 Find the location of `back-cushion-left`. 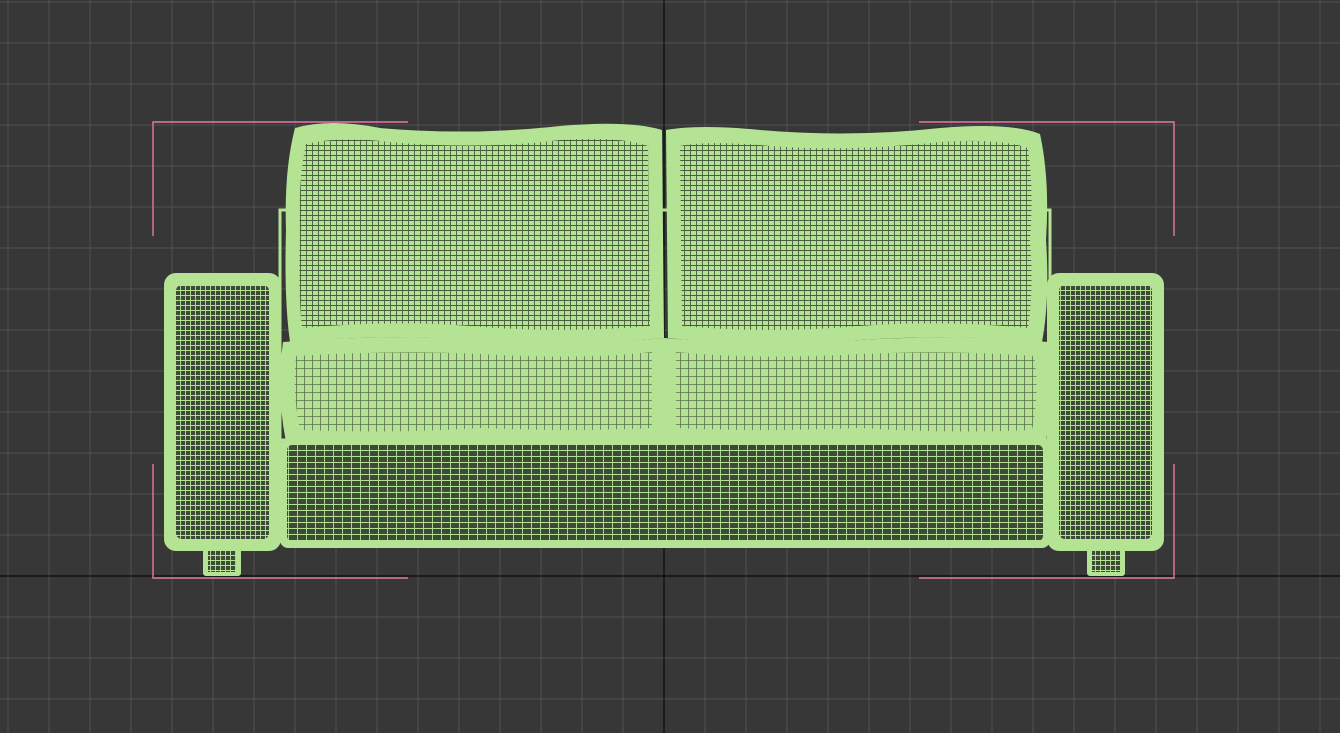

back-cushion-left is located at coordinates (475, 233).